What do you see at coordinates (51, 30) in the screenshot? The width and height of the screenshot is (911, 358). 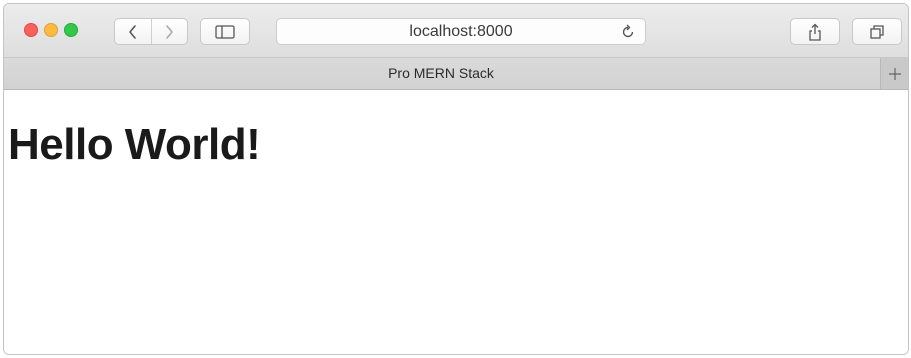 I see `minimize-window-button` at bounding box center [51, 30].